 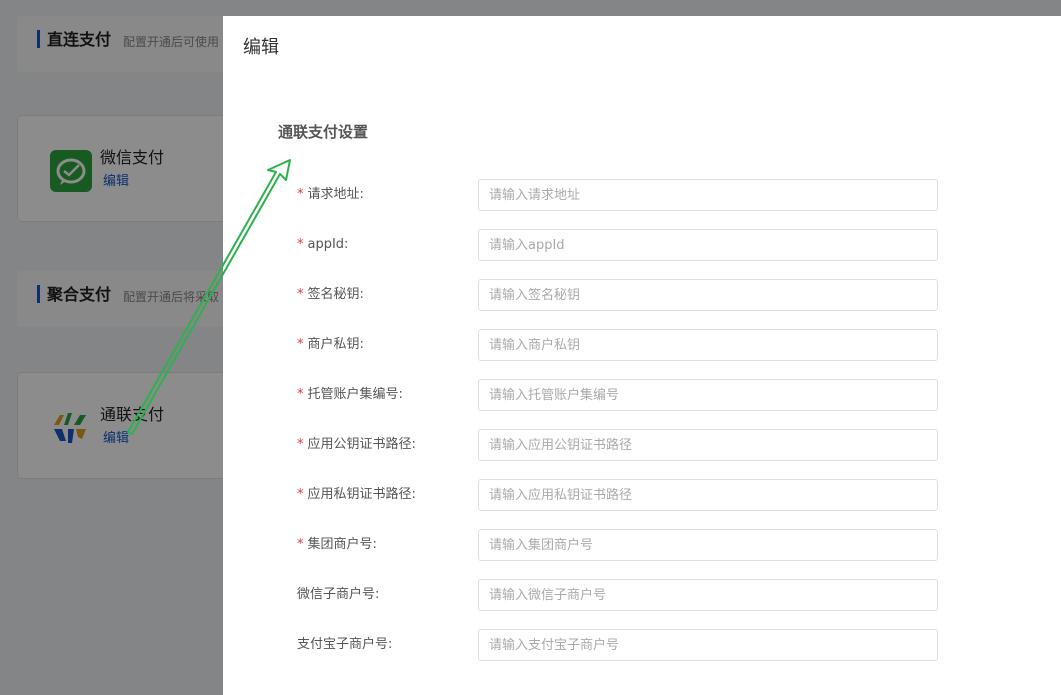 What do you see at coordinates (335, 294) in the screenshot?
I see `form-field-label-text: 签名秘钥:` at bounding box center [335, 294].